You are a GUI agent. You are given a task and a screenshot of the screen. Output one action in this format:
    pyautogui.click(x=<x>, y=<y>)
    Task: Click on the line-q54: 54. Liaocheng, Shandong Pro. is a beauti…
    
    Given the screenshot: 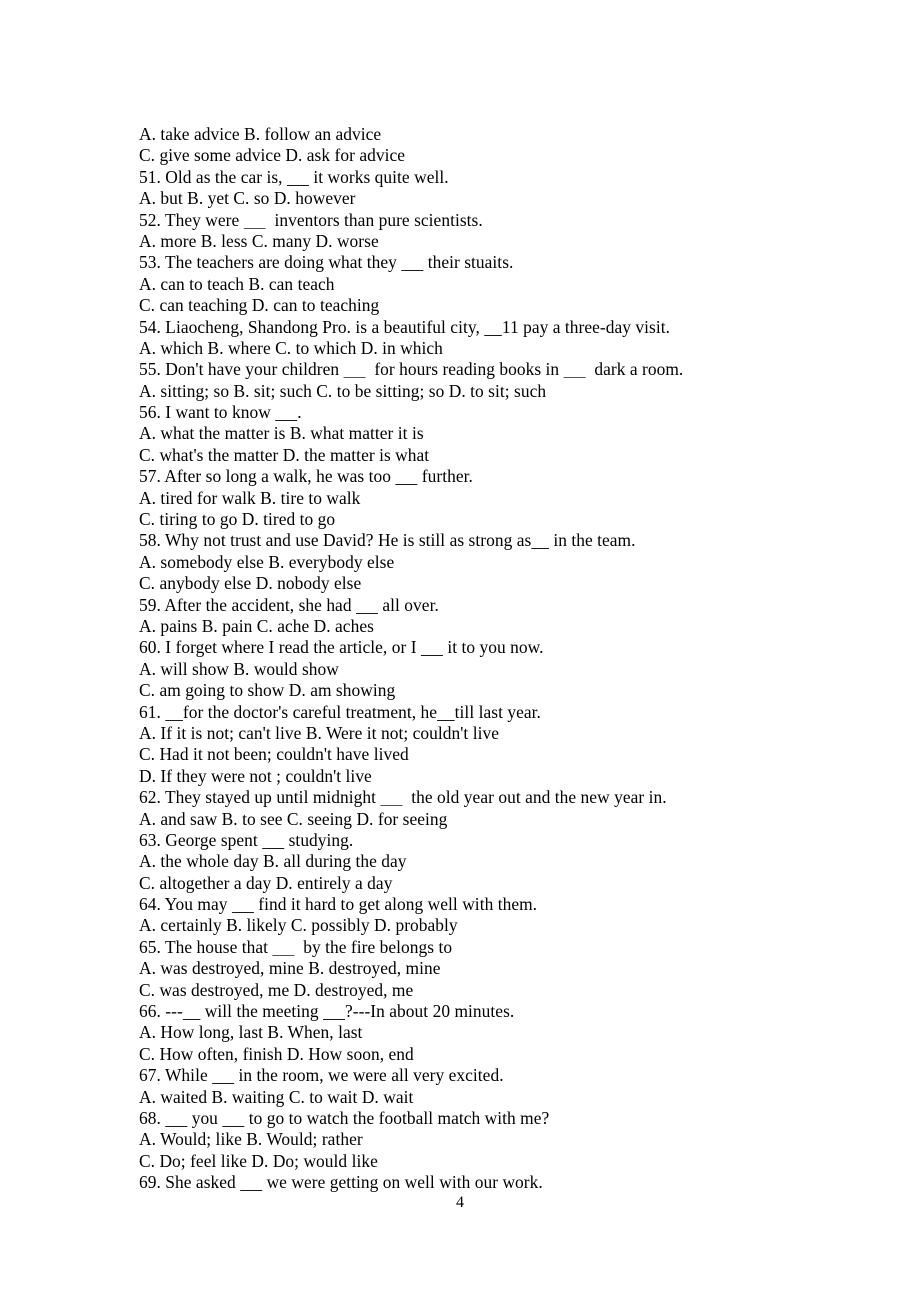 What is the action you would take?
    pyautogui.click(x=499, y=327)
    